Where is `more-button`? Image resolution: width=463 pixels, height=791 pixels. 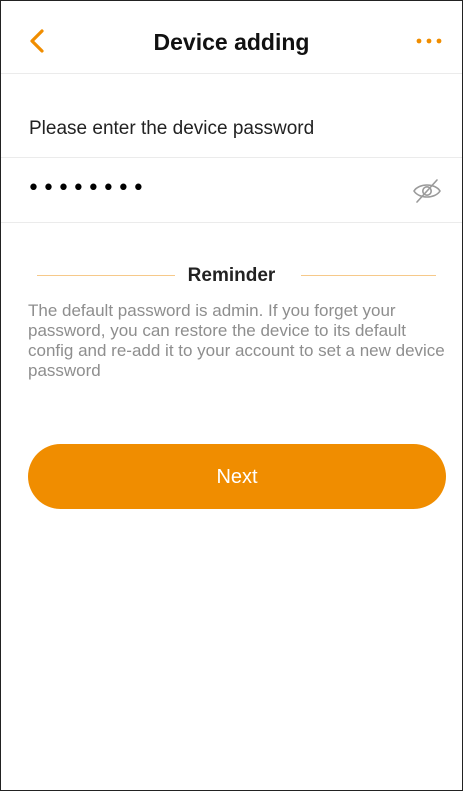
more-button is located at coordinates (429, 41).